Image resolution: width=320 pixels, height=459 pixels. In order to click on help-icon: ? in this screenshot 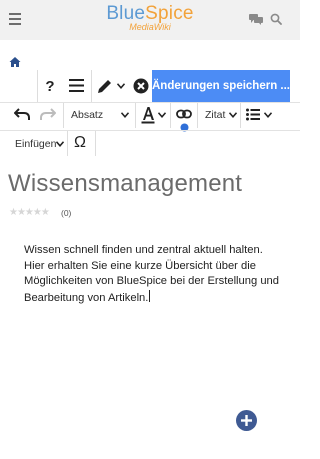, I will do `click(50, 86)`.